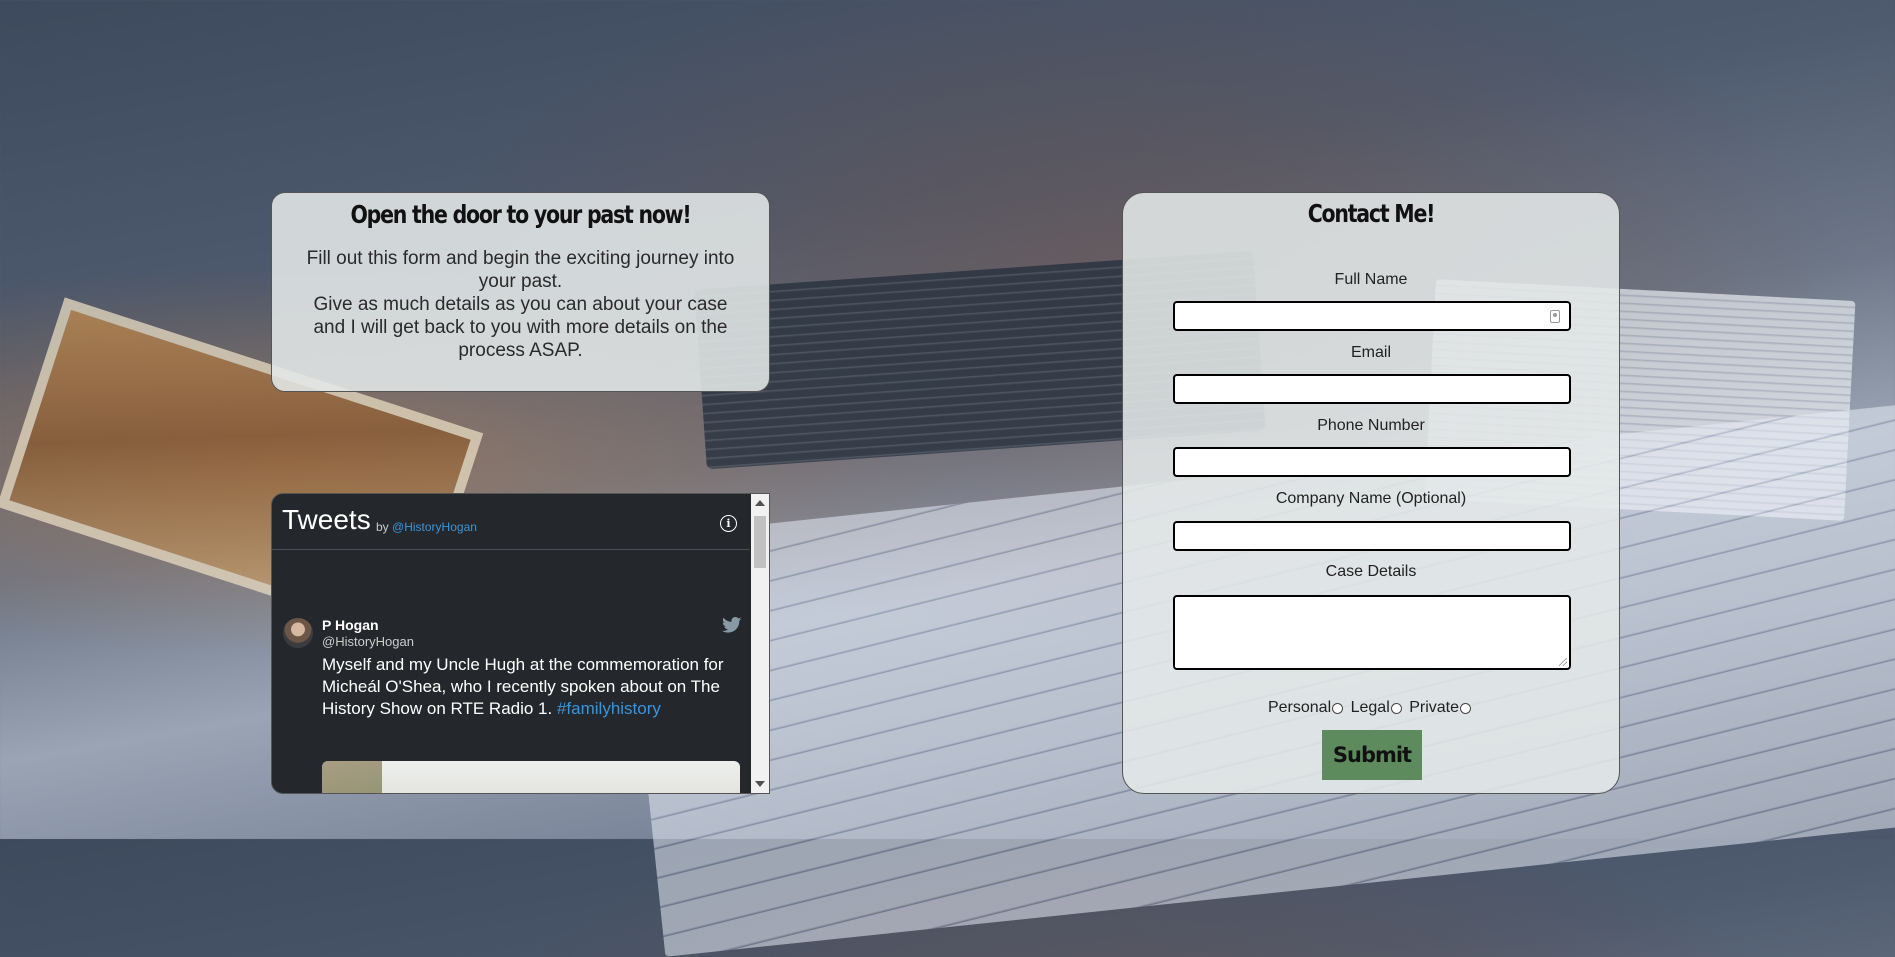 Image resolution: width=1895 pixels, height=957 pixels. I want to click on case-type-radio-group: Personal Legal Private, so click(1371, 708).